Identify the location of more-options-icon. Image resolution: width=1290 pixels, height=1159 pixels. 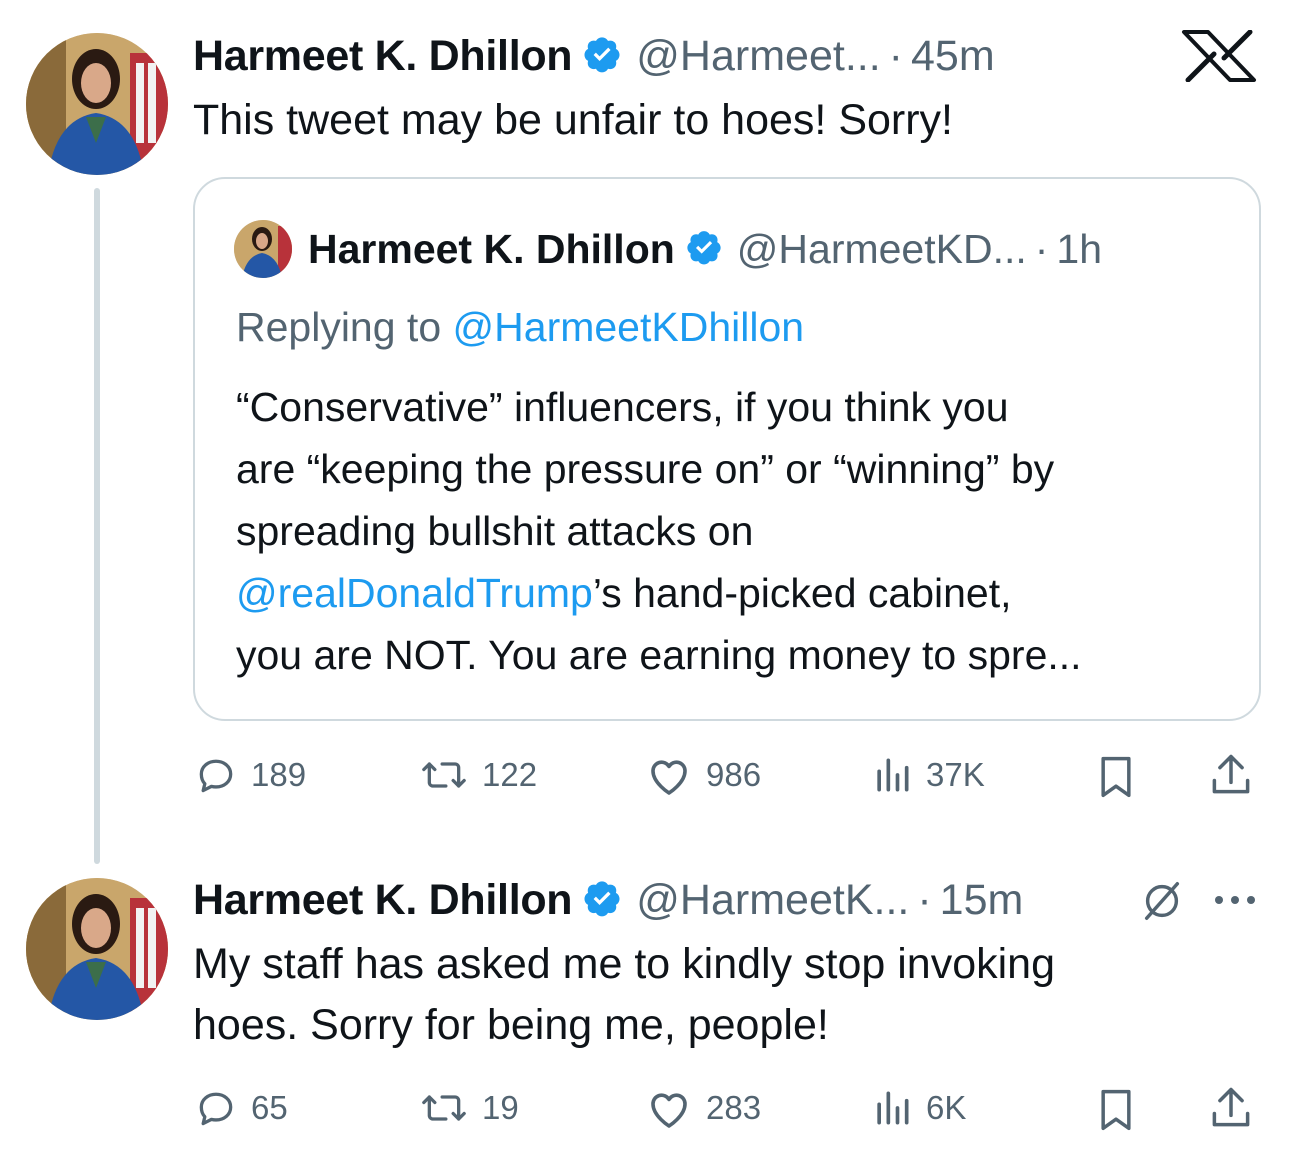
(1235, 902).